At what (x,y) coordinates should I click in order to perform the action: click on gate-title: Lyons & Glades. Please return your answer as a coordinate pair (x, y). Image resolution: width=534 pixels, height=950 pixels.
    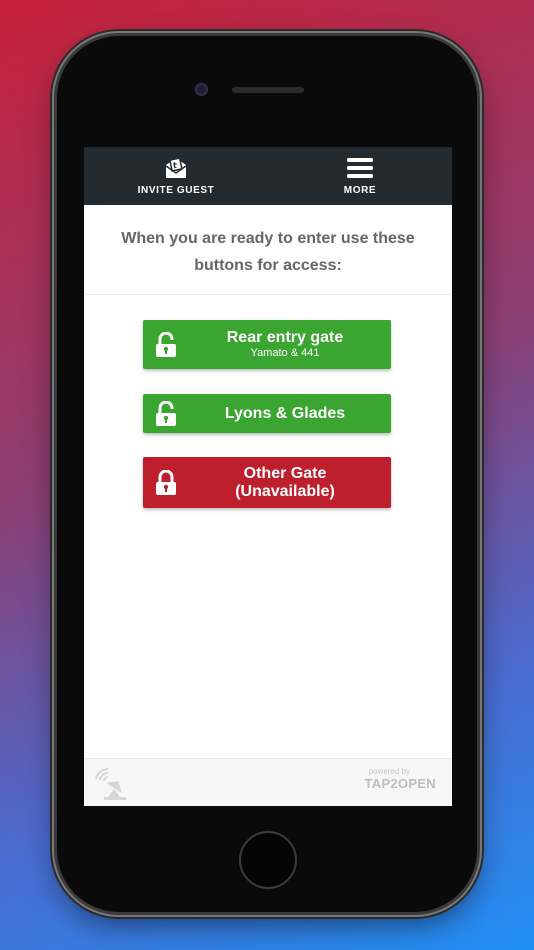
    Looking at the image, I should click on (285, 413).